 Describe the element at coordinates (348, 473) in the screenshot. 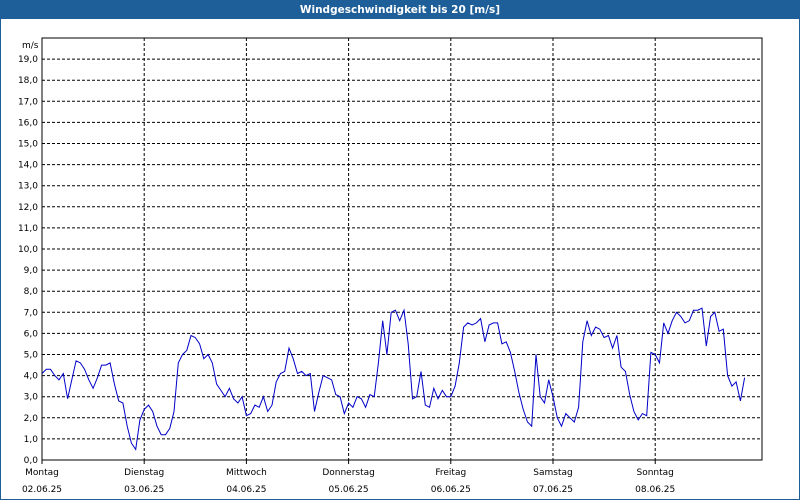

I see `x-tick-day-label: Donnerstag` at that location.